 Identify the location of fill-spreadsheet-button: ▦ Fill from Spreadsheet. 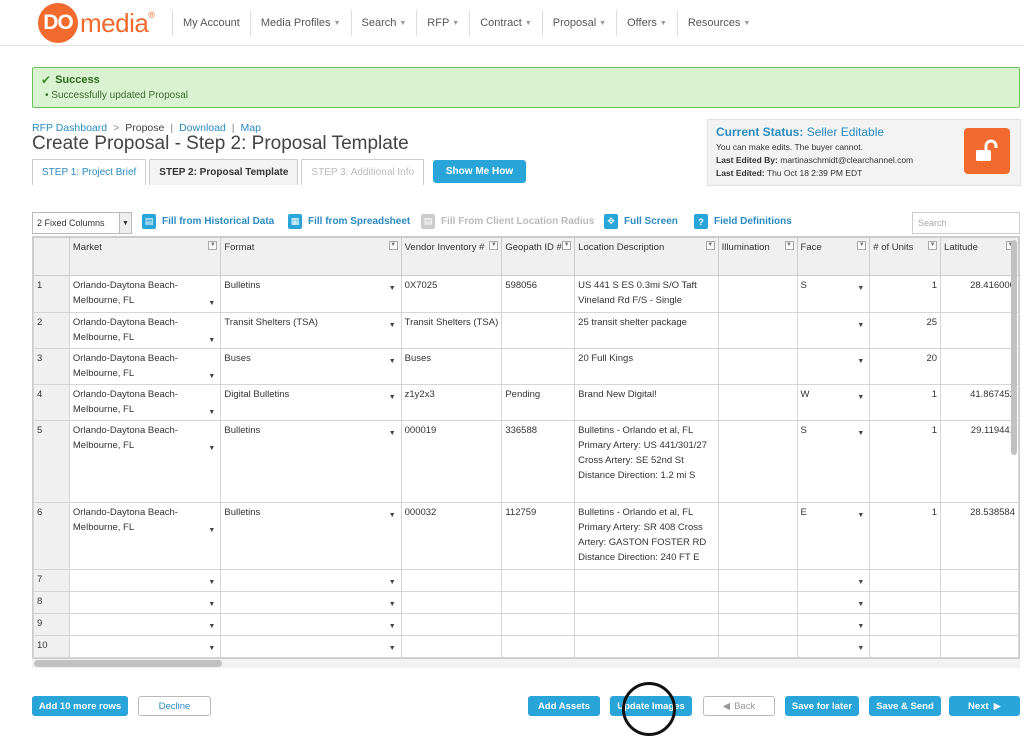
(349, 221).